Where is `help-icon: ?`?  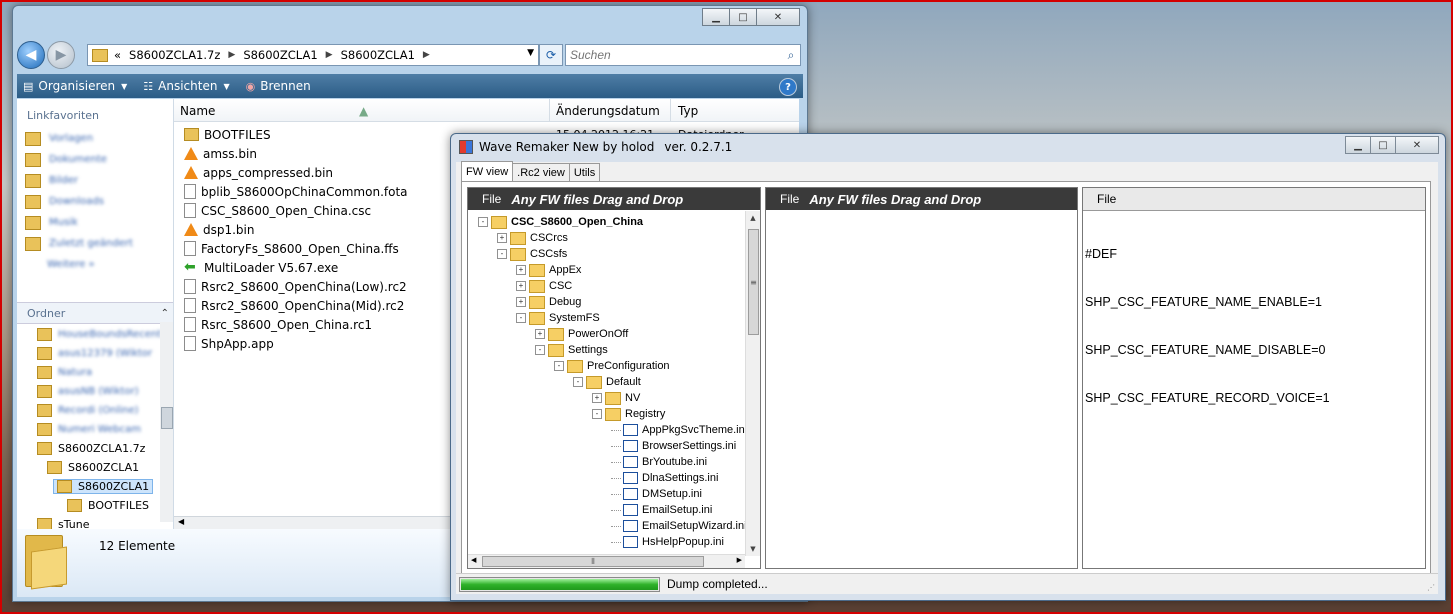
help-icon: ? is located at coordinates (788, 87).